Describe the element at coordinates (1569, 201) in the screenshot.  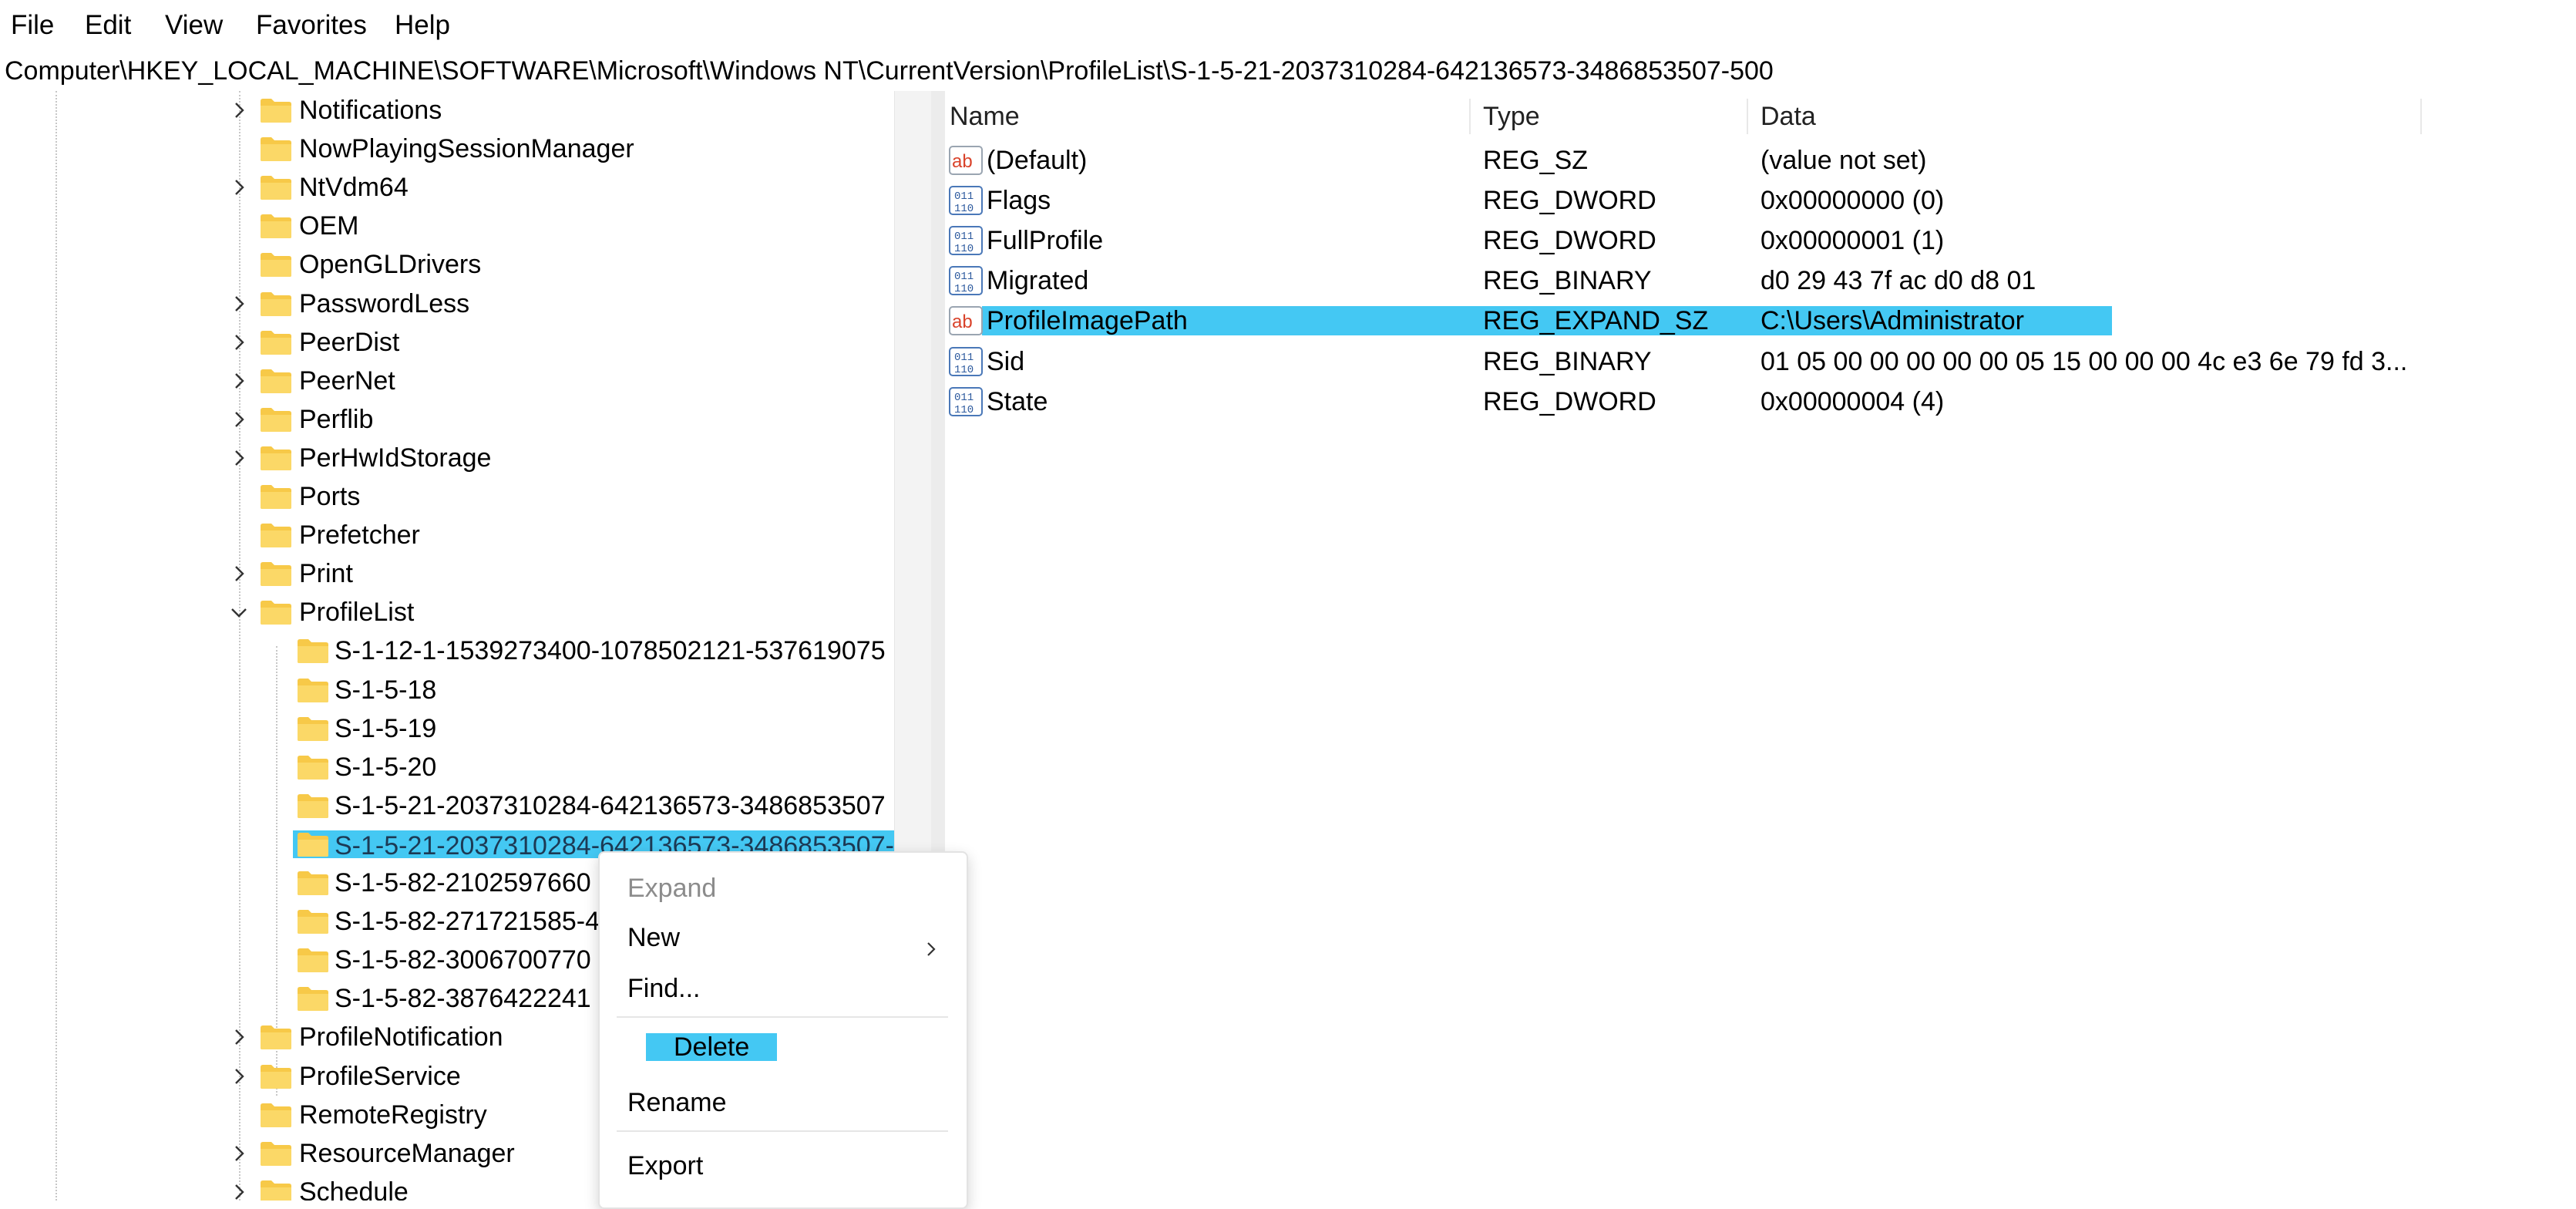
I see `value-type: REG_DWORD` at that location.